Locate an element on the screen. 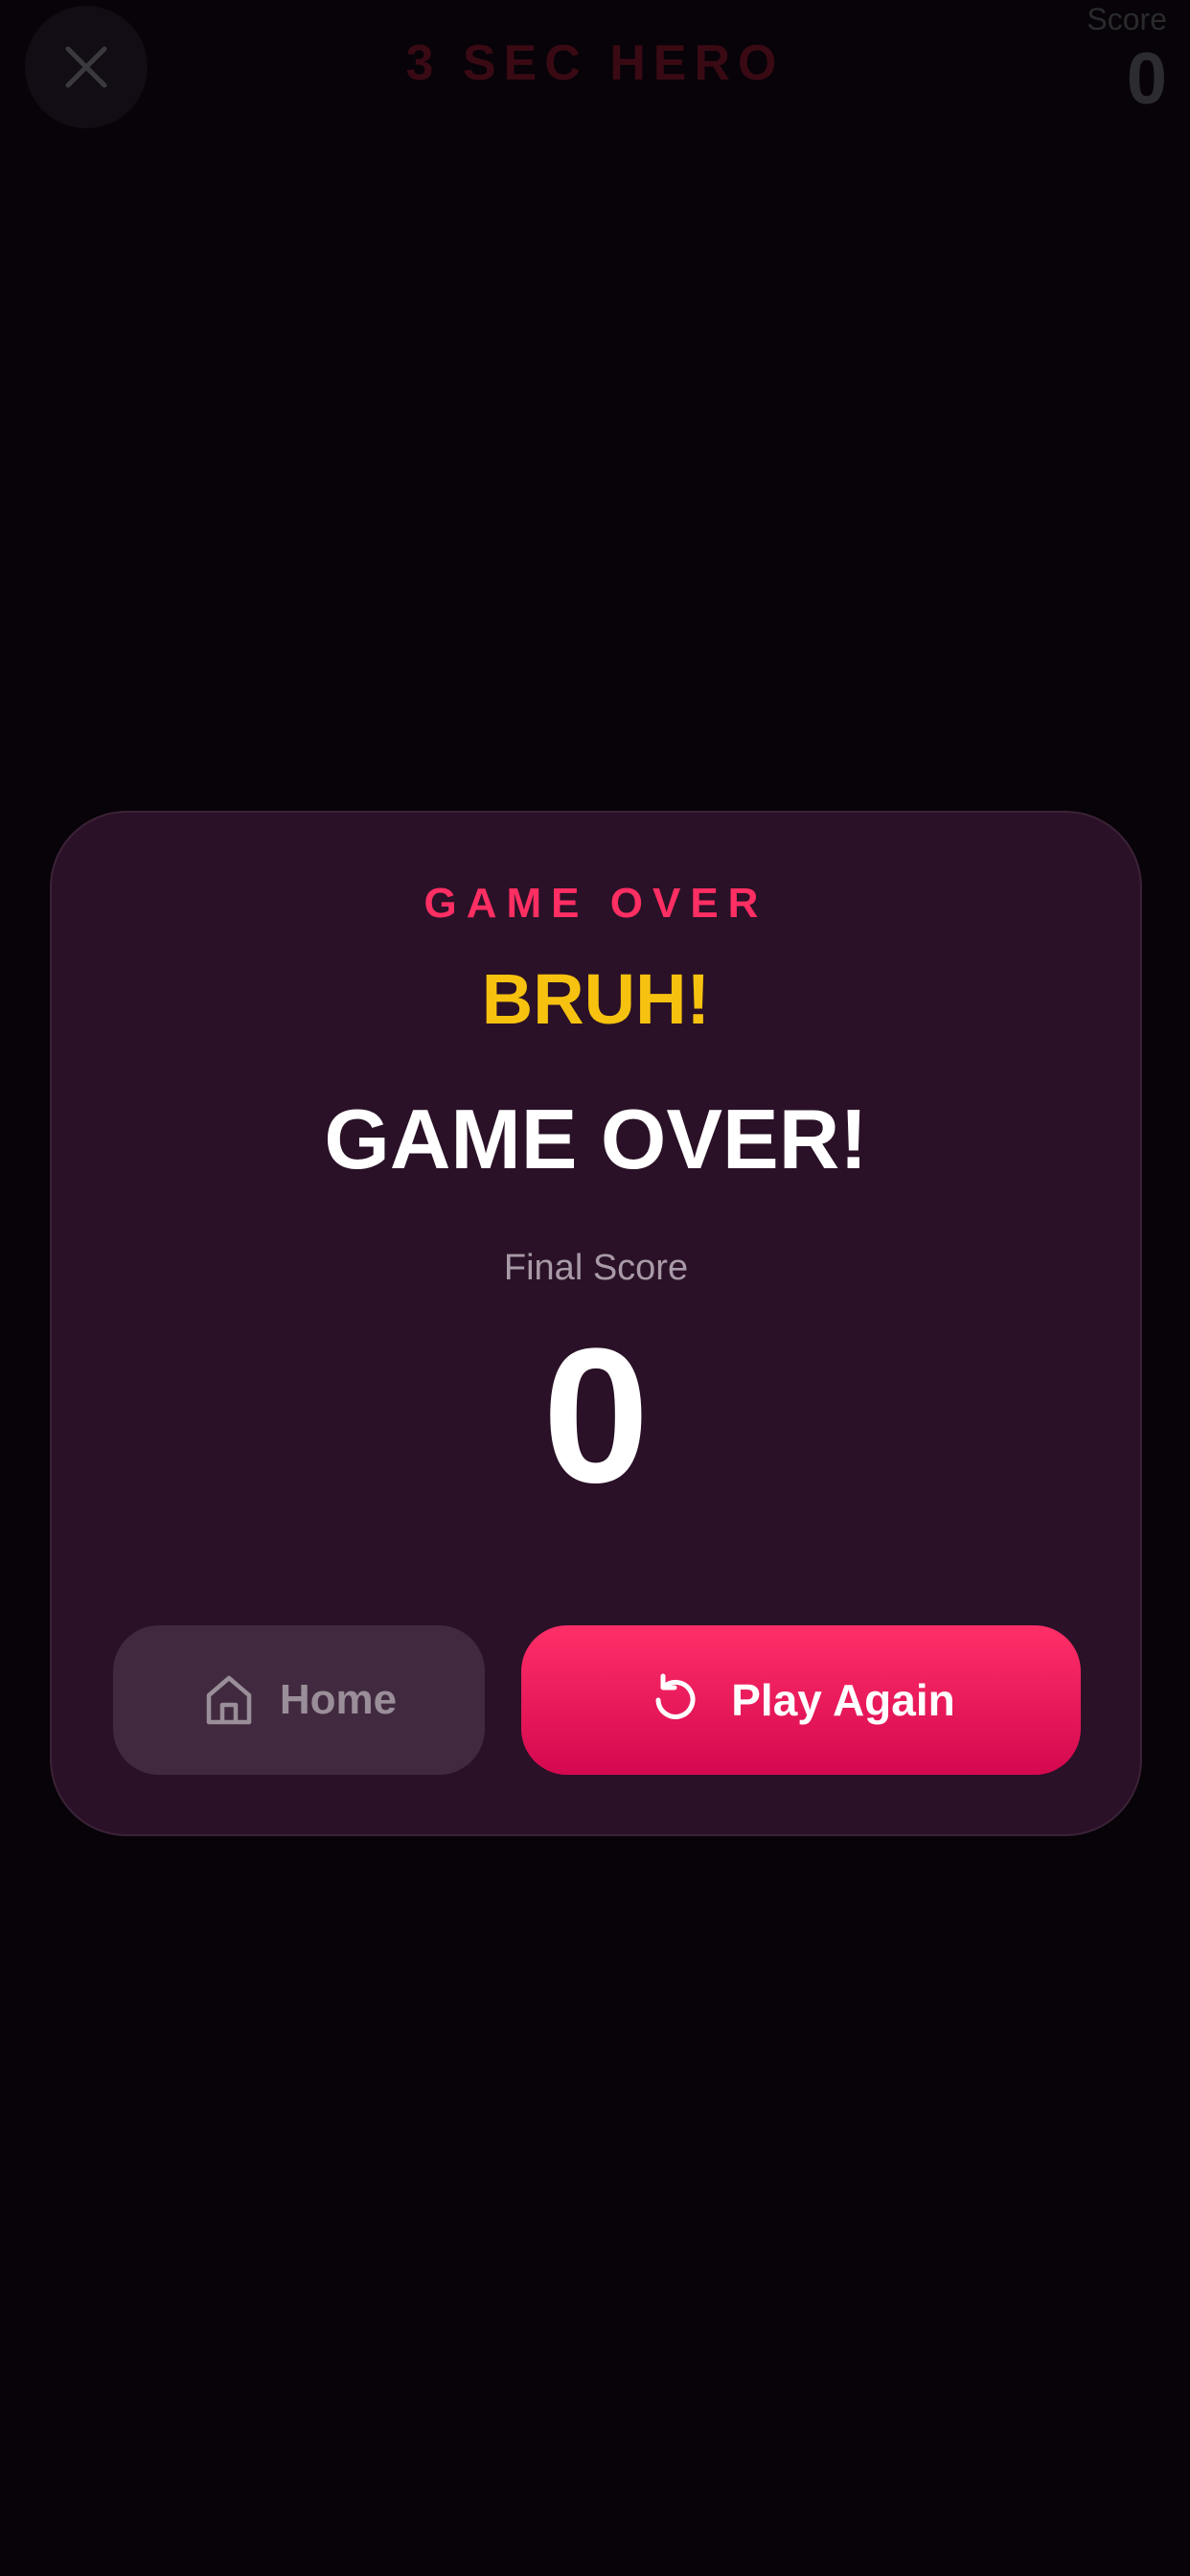 This screenshot has width=1190, height=2576. home-button-label: Home is located at coordinates (339, 1699).